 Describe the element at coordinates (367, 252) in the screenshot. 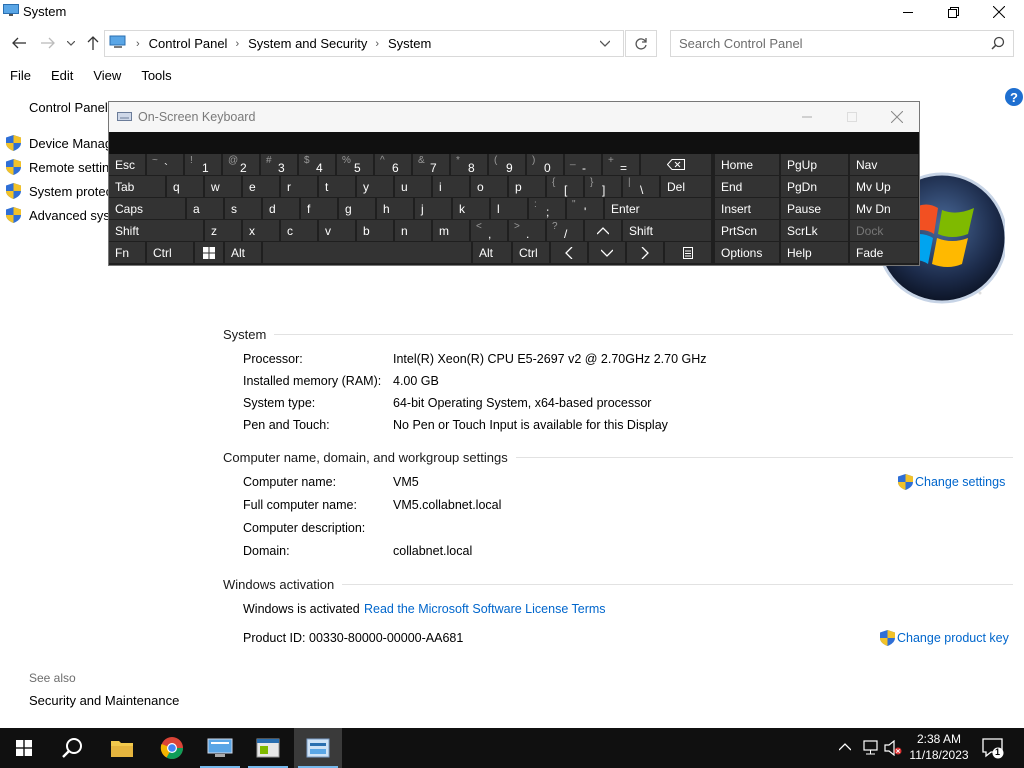

I see `key-space` at that location.